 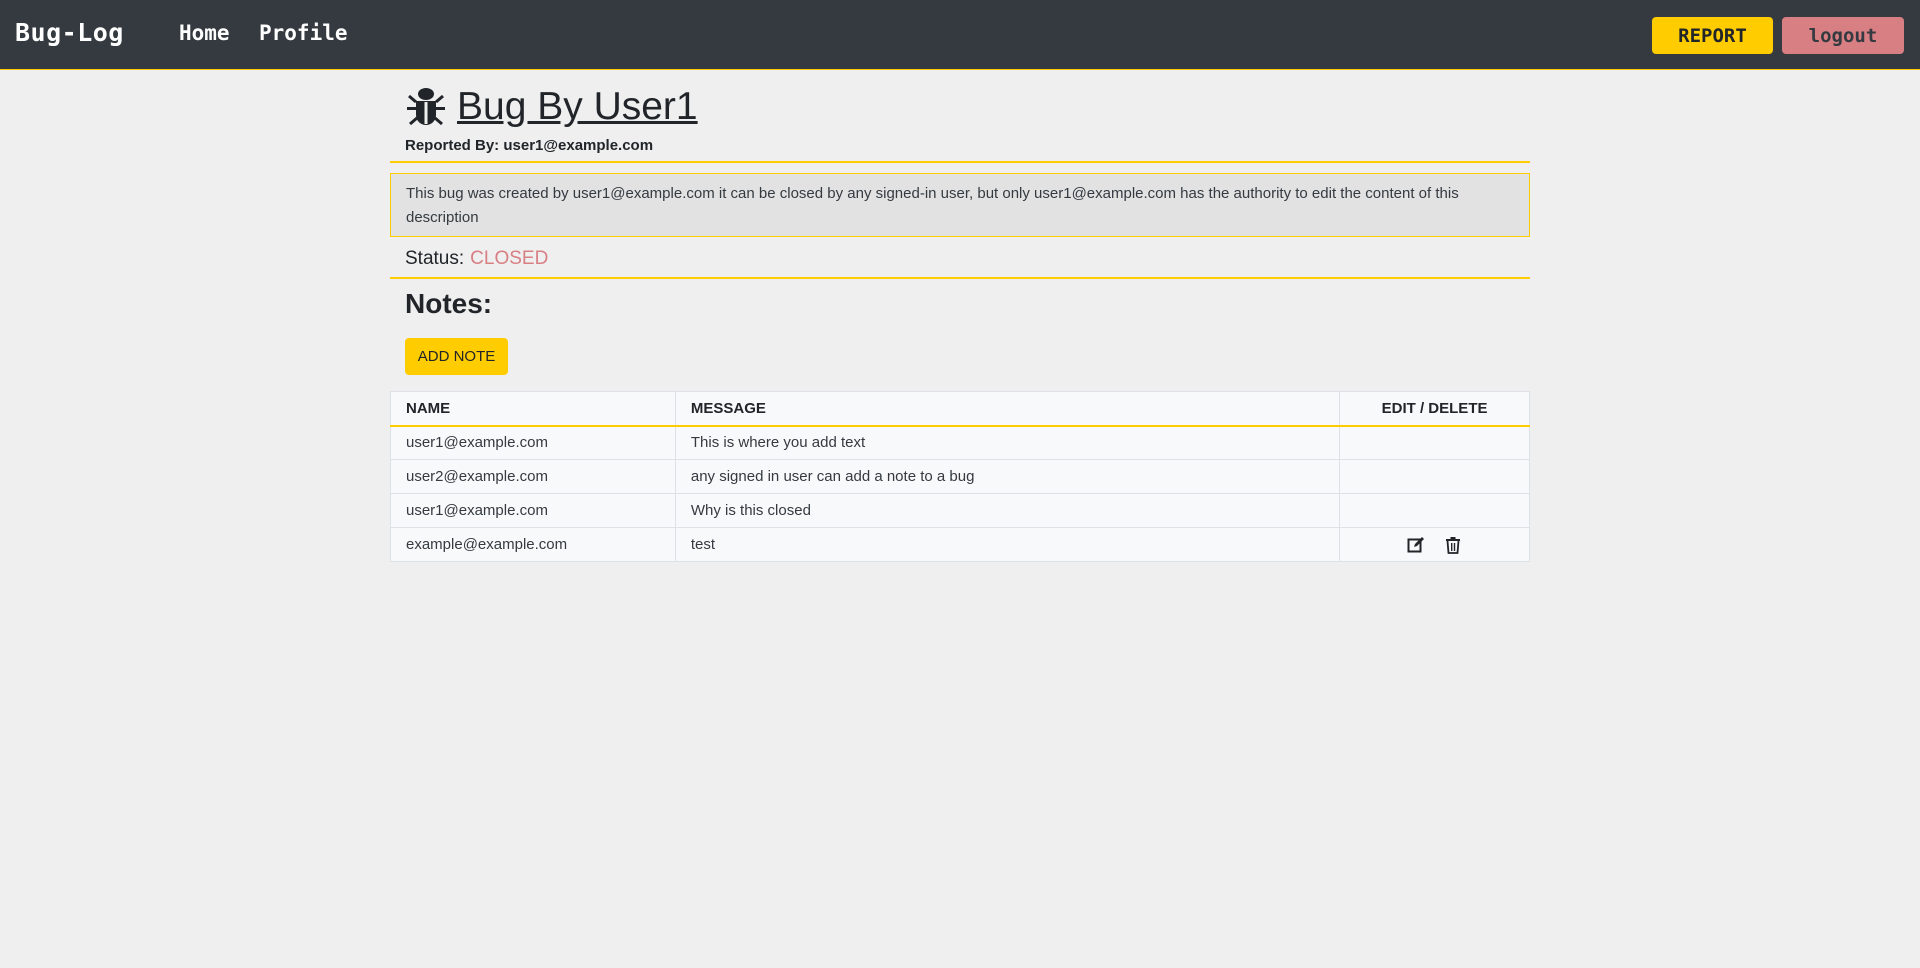 What do you see at coordinates (1434, 409) in the screenshot?
I see `column-header-actions: EDIT / DELETE` at bounding box center [1434, 409].